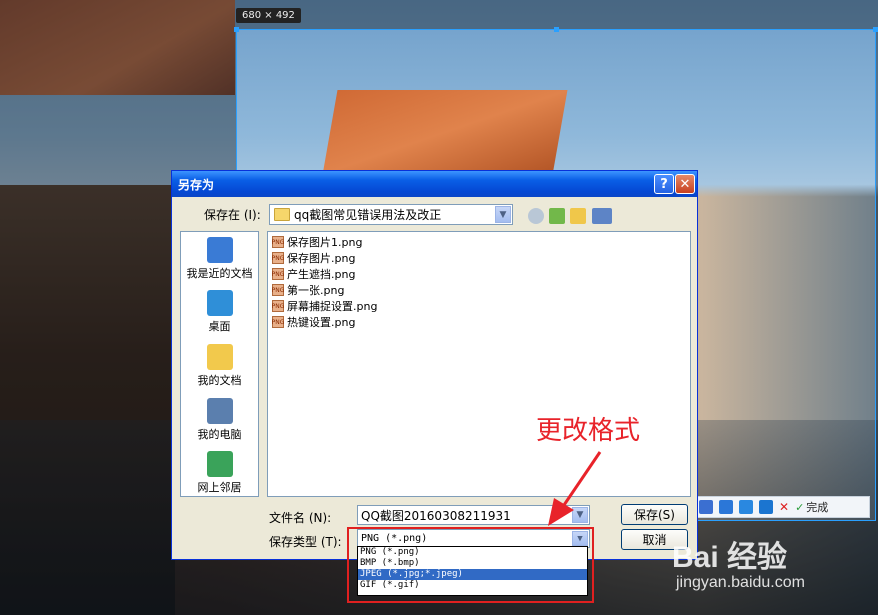 The height and width of the screenshot is (615, 878). Describe the element at coordinates (313, 258) in the screenshot. I see `file-item: PNG 保存图片.png` at that location.